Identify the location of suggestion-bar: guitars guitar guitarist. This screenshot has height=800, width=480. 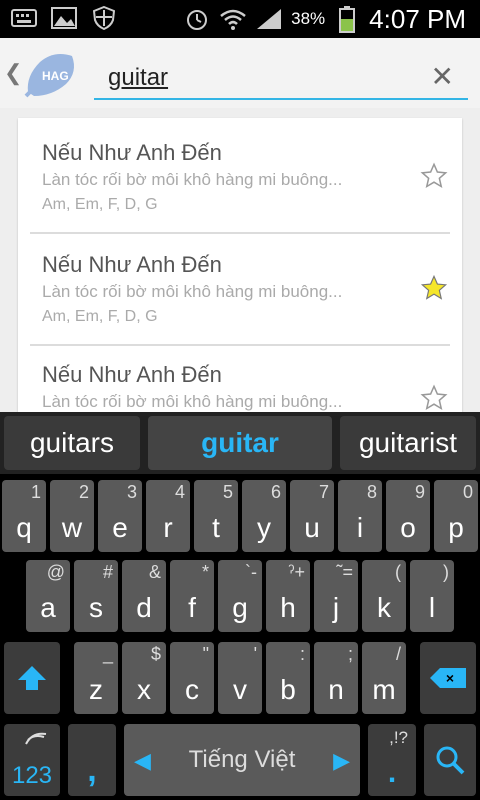
(240, 443).